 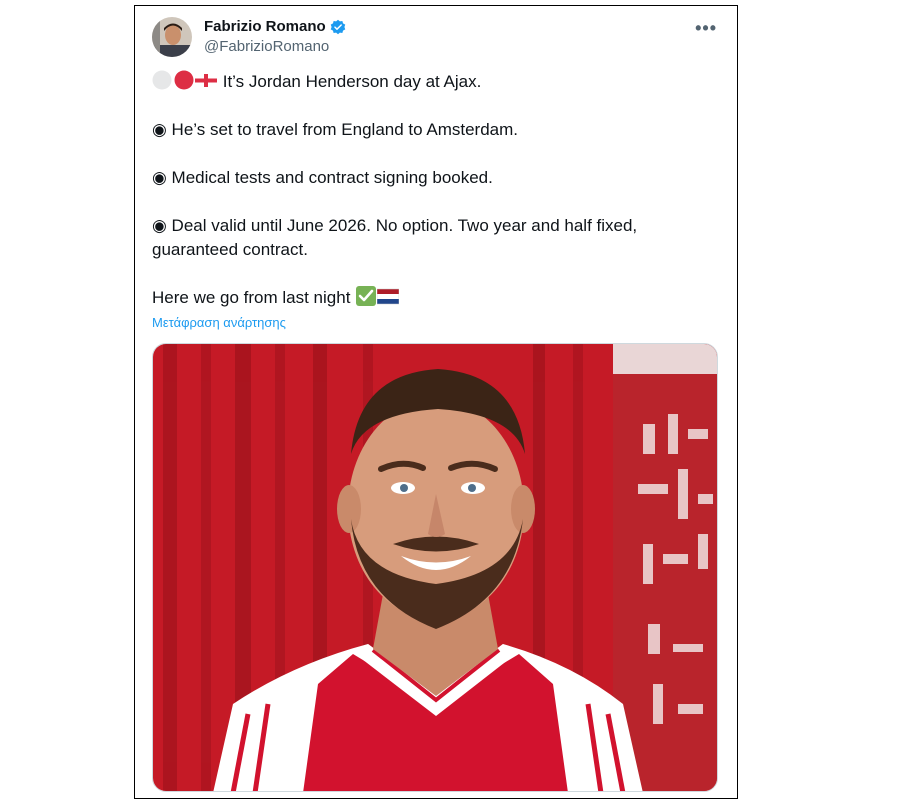 I want to click on verified-badge-icon, so click(x=337, y=26).